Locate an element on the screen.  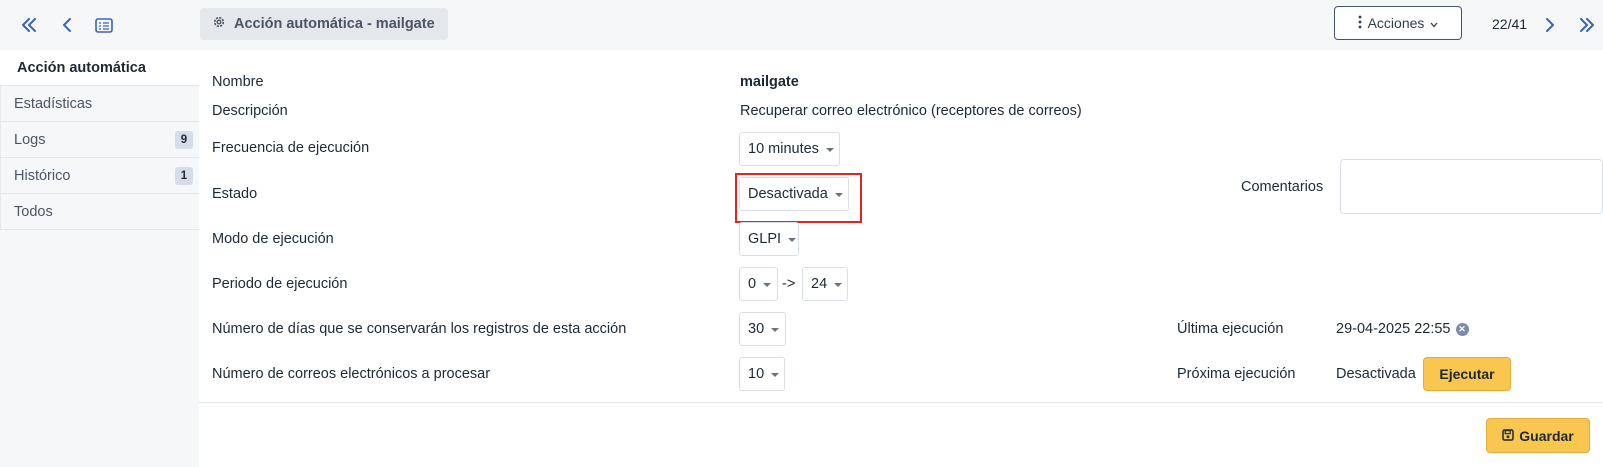
modo-select: GLPI is located at coordinates (769, 239).